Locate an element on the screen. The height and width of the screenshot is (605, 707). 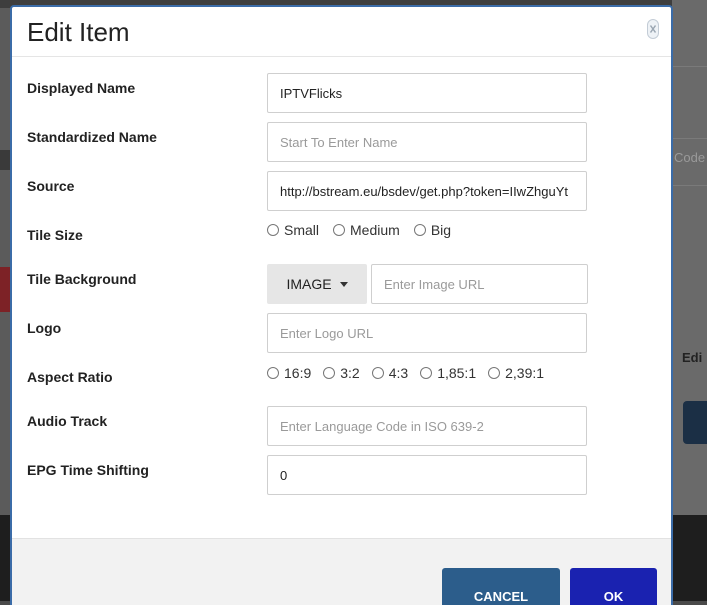
background-left-mark is located at coordinates (5, 160).